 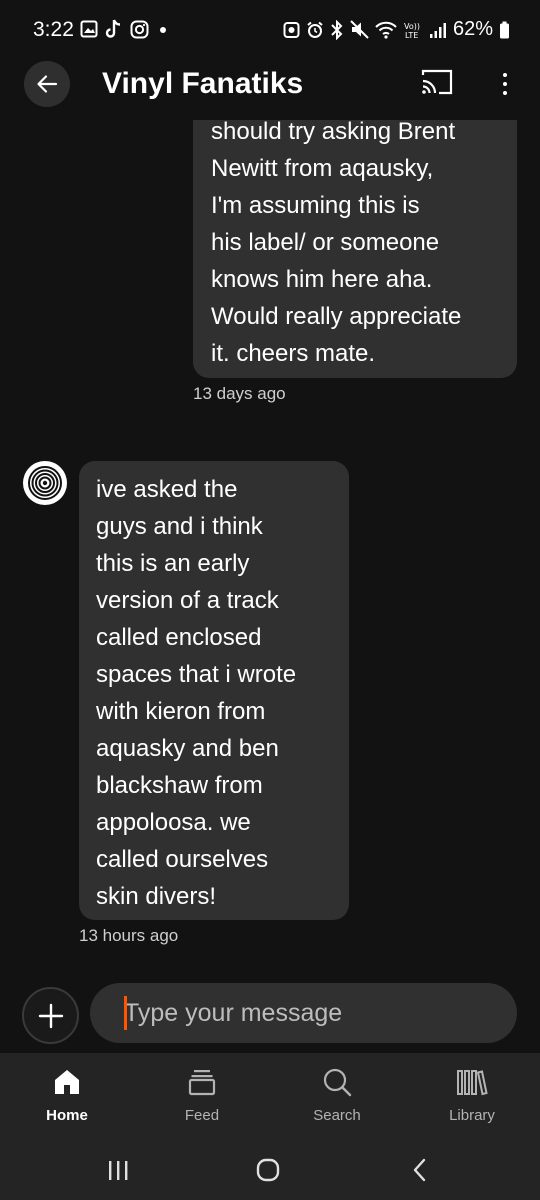 What do you see at coordinates (125, 1013) in the screenshot?
I see `text-cursor` at bounding box center [125, 1013].